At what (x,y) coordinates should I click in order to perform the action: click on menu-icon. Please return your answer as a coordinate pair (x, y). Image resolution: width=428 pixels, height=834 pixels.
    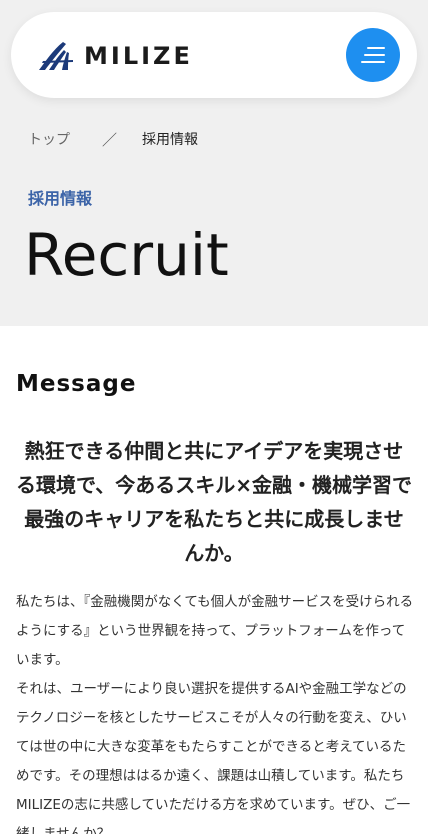
    Looking at the image, I should click on (373, 55).